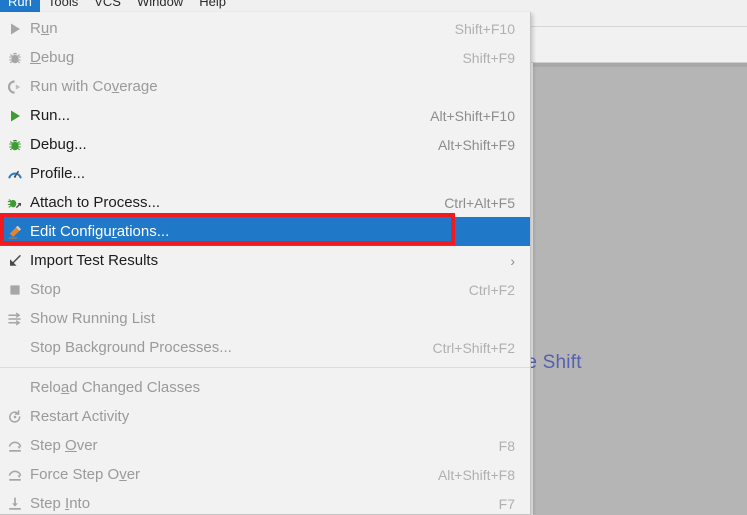  What do you see at coordinates (512, 260) in the screenshot?
I see `chevron-right-icon: ›` at bounding box center [512, 260].